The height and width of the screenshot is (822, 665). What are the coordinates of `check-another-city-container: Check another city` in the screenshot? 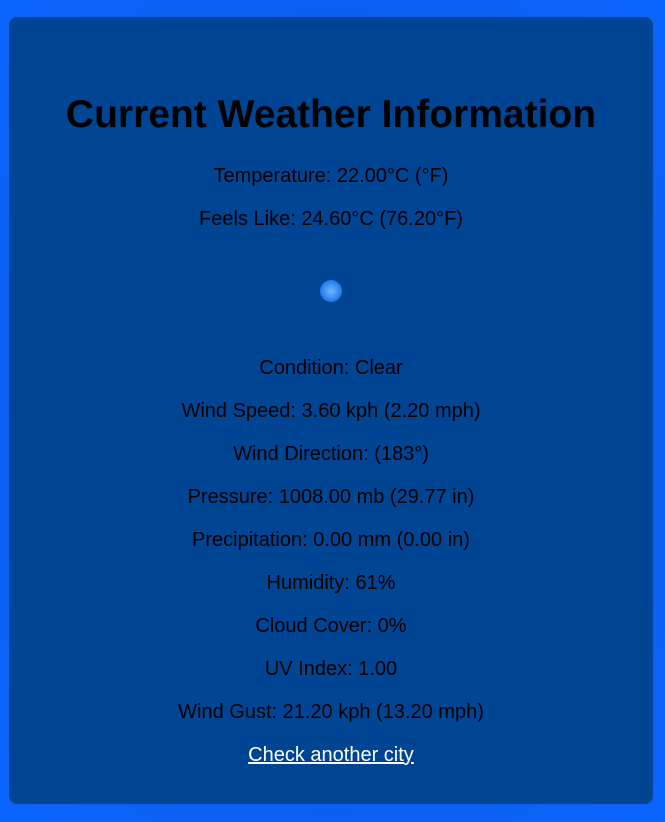 It's located at (331, 755).